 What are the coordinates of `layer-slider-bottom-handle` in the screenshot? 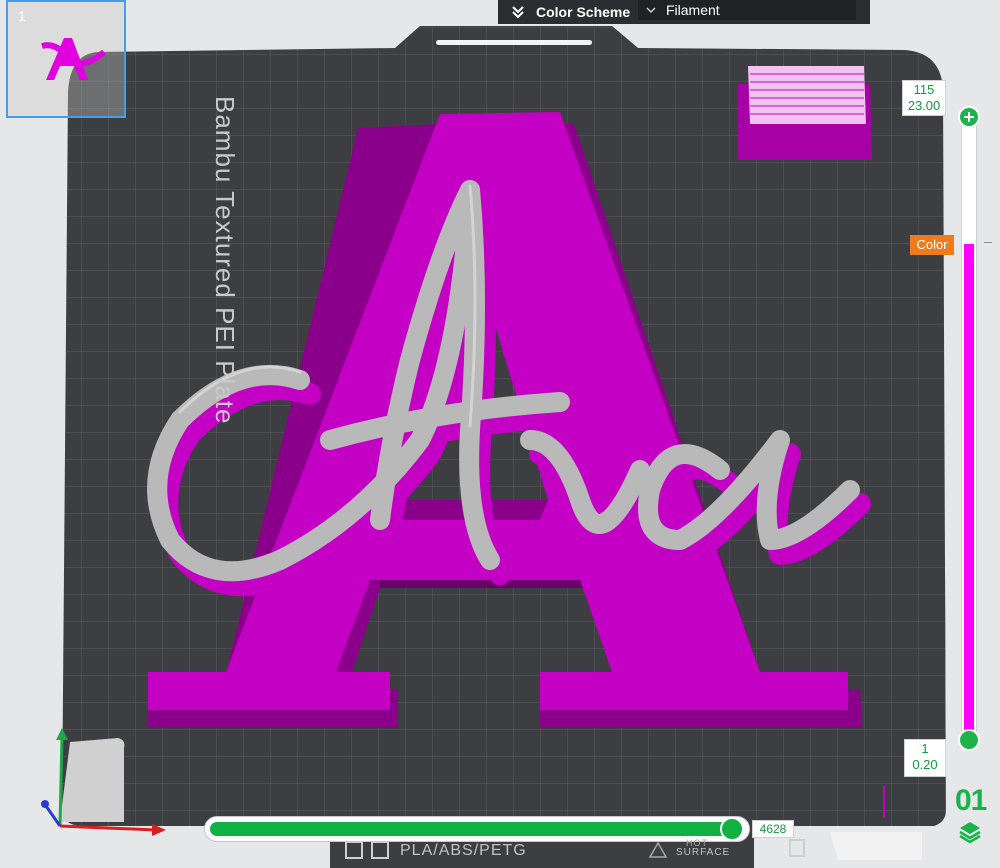 It's located at (969, 740).